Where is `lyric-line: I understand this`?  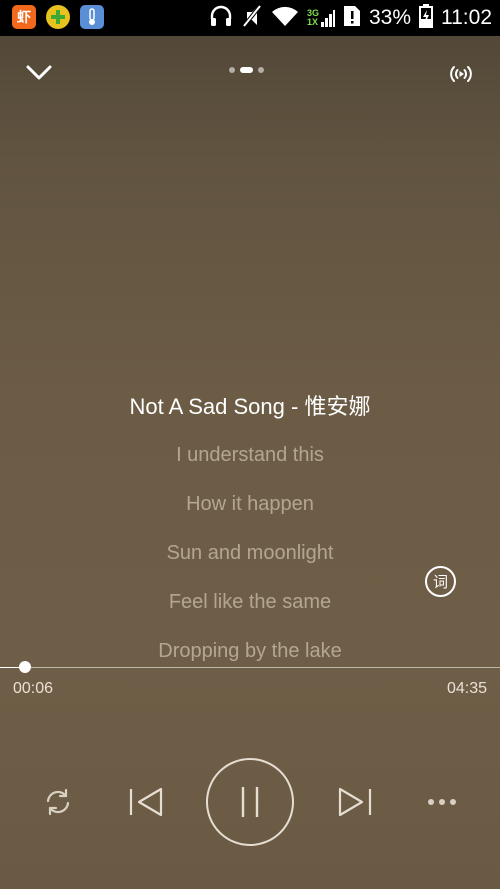 lyric-line: I understand this is located at coordinates (250, 455).